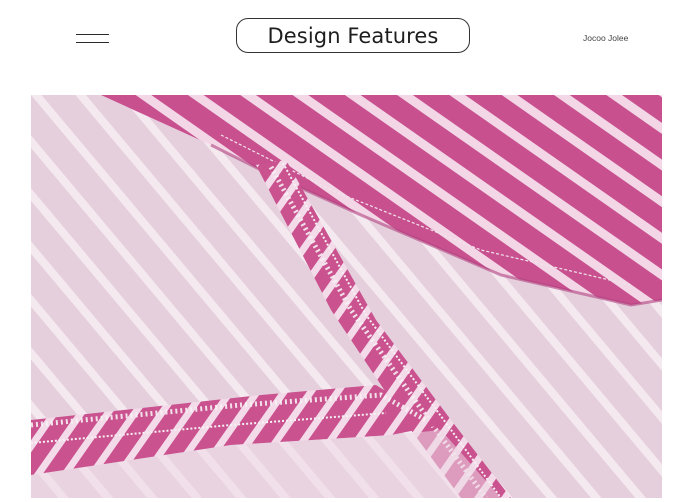 The width and height of the screenshot is (700, 502). Describe the element at coordinates (93, 39) in the screenshot. I see `menu-icon` at that location.